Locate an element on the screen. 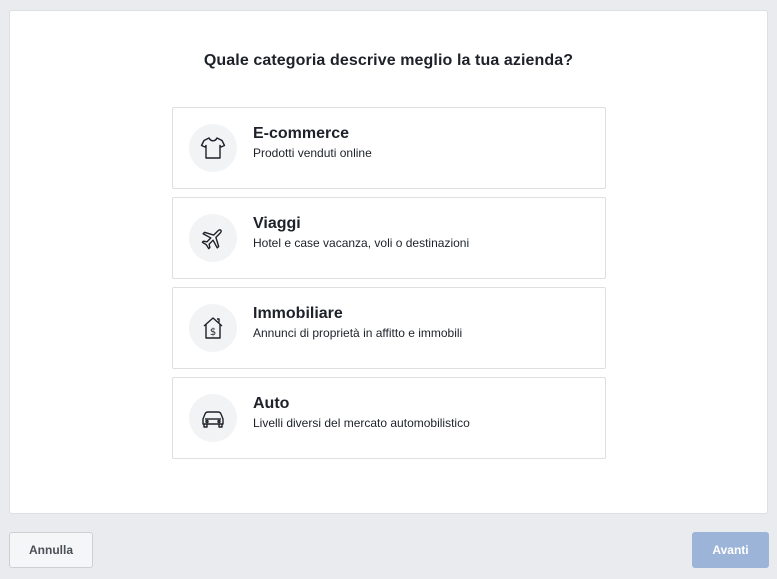 The image size is (777, 579). next-button: Avanti is located at coordinates (730, 550).